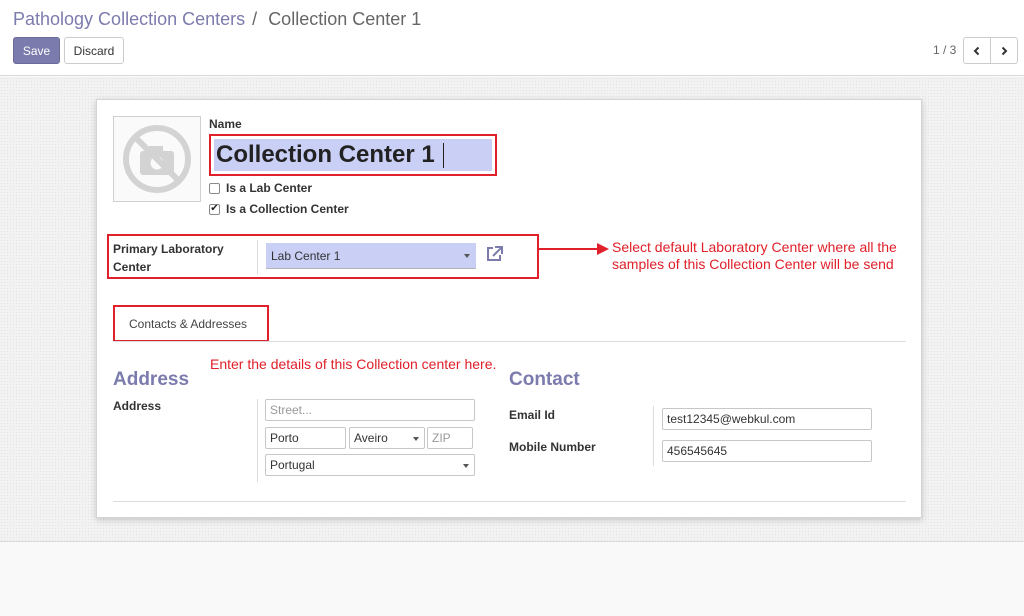  I want to click on name-label: Name, so click(225, 124).